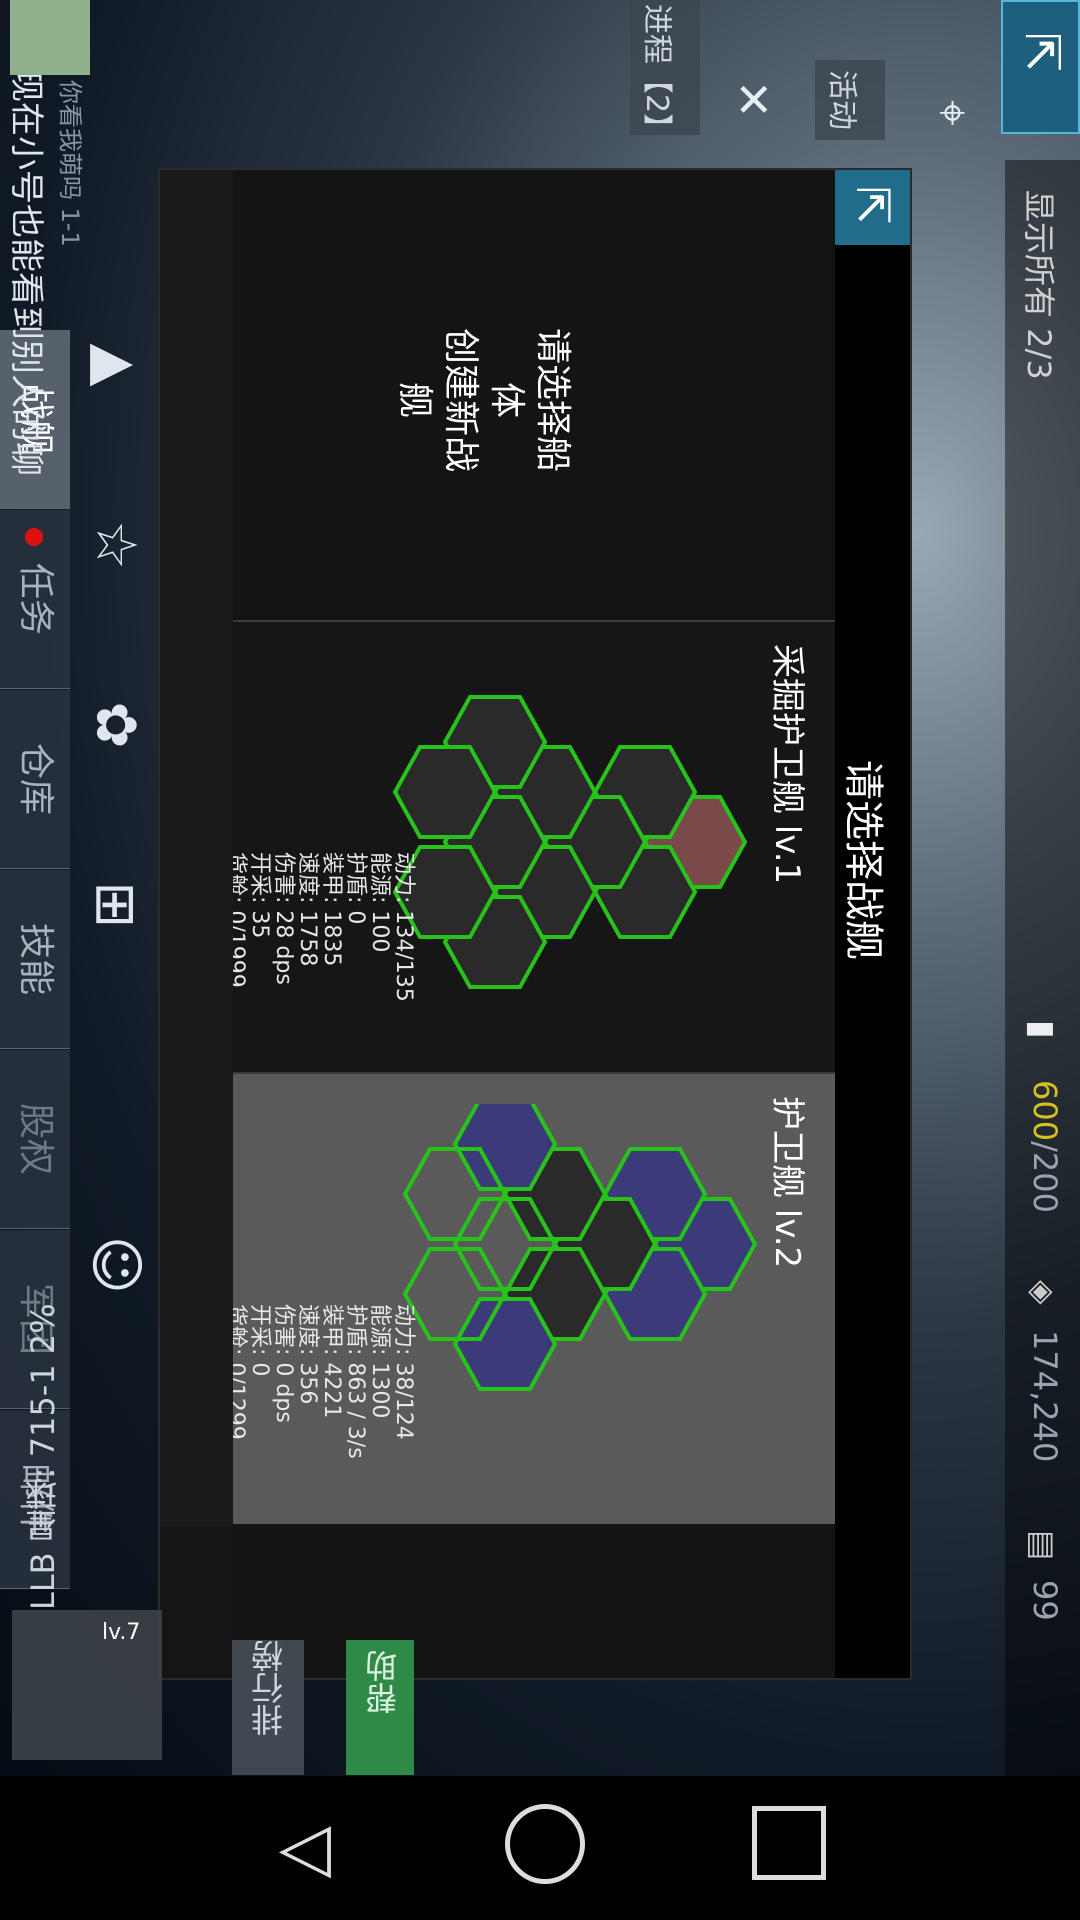 This screenshot has height=1920, width=1080. I want to click on stat-line: 伤害: 28 dps, so click(283, 918).